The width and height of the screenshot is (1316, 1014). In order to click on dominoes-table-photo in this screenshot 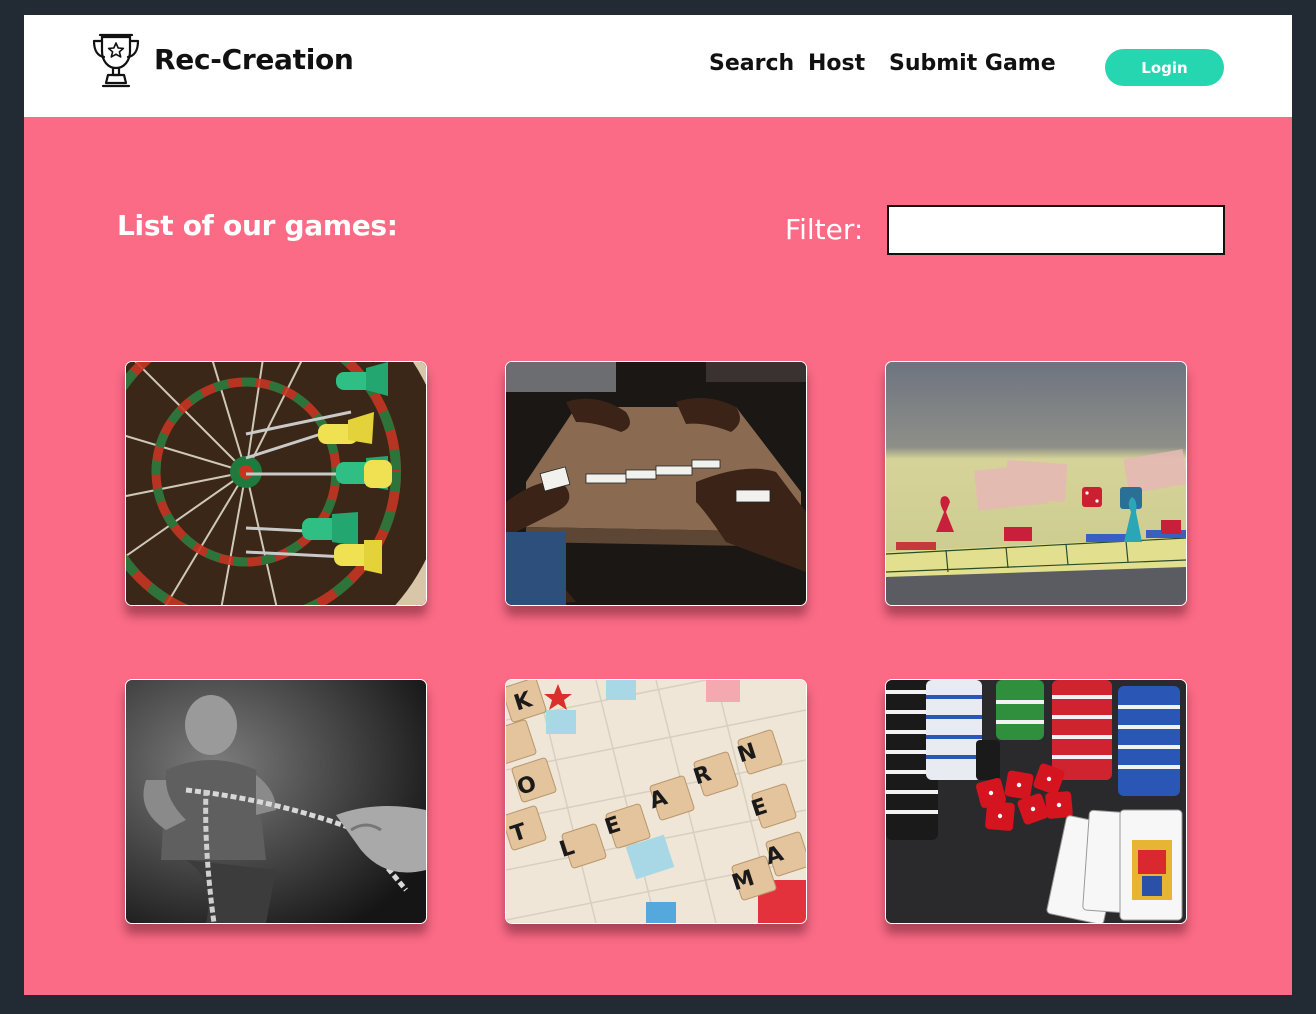, I will do `click(656, 483)`.